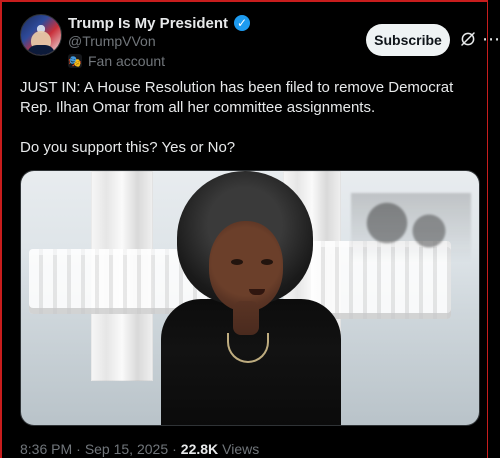  What do you see at coordinates (408, 40) in the screenshot?
I see `subscribe-button: Subscribe` at bounding box center [408, 40].